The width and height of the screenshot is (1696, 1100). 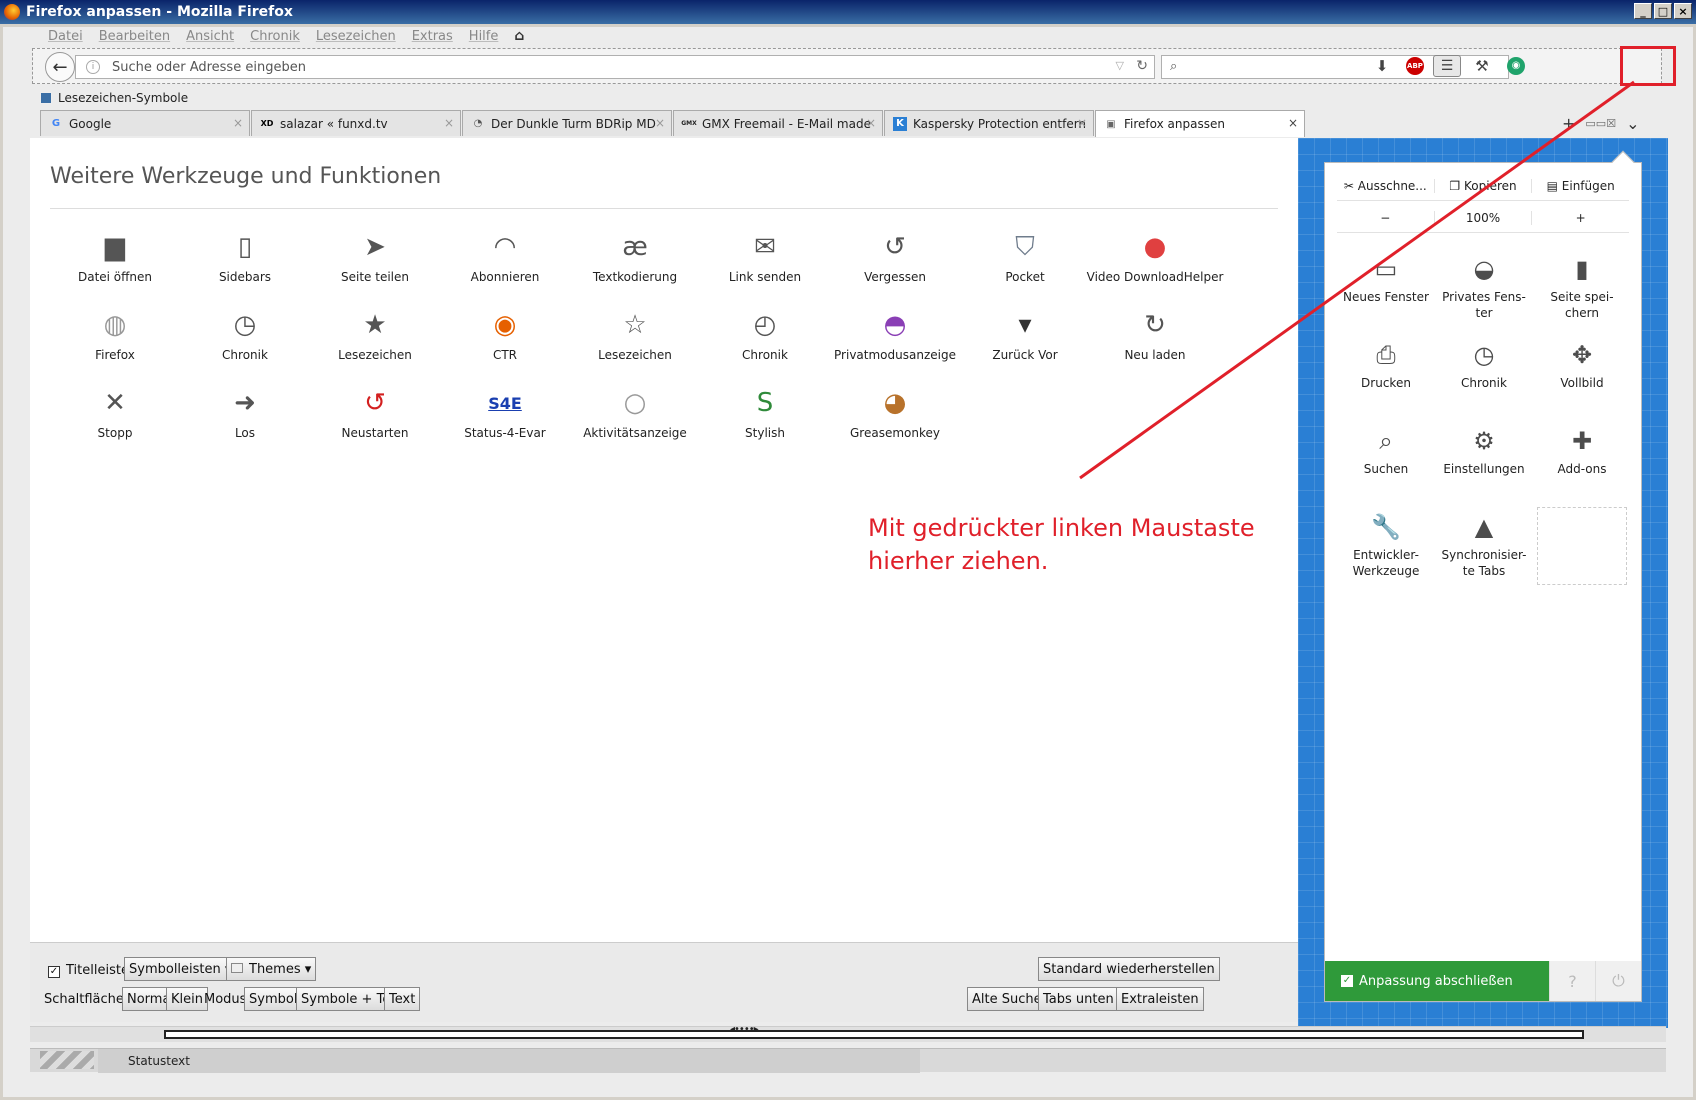 What do you see at coordinates (1683, 11) in the screenshot?
I see `close-button: ×` at bounding box center [1683, 11].